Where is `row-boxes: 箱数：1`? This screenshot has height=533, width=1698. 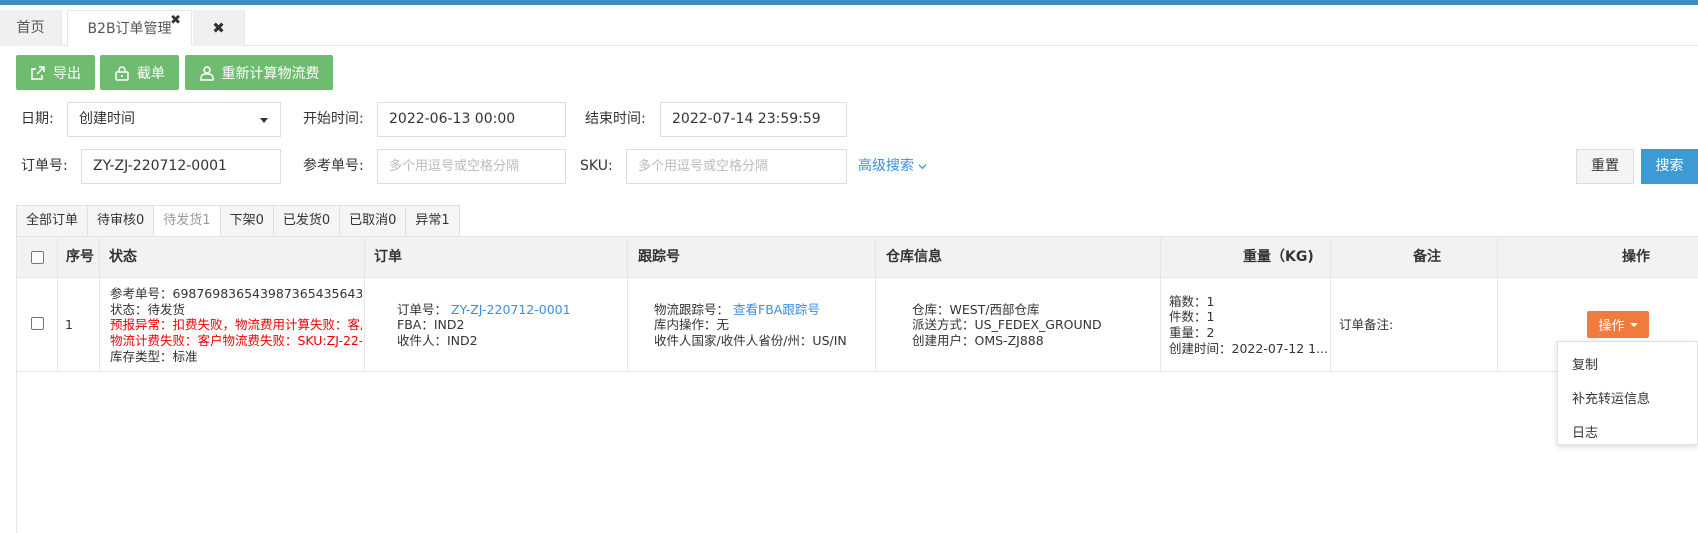 row-boxes: 箱数：1 is located at coordinates (1192, 301).